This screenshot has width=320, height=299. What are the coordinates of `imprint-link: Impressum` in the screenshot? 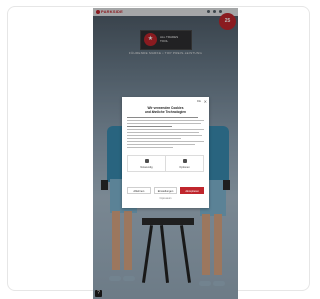 It's located at (165, 198).